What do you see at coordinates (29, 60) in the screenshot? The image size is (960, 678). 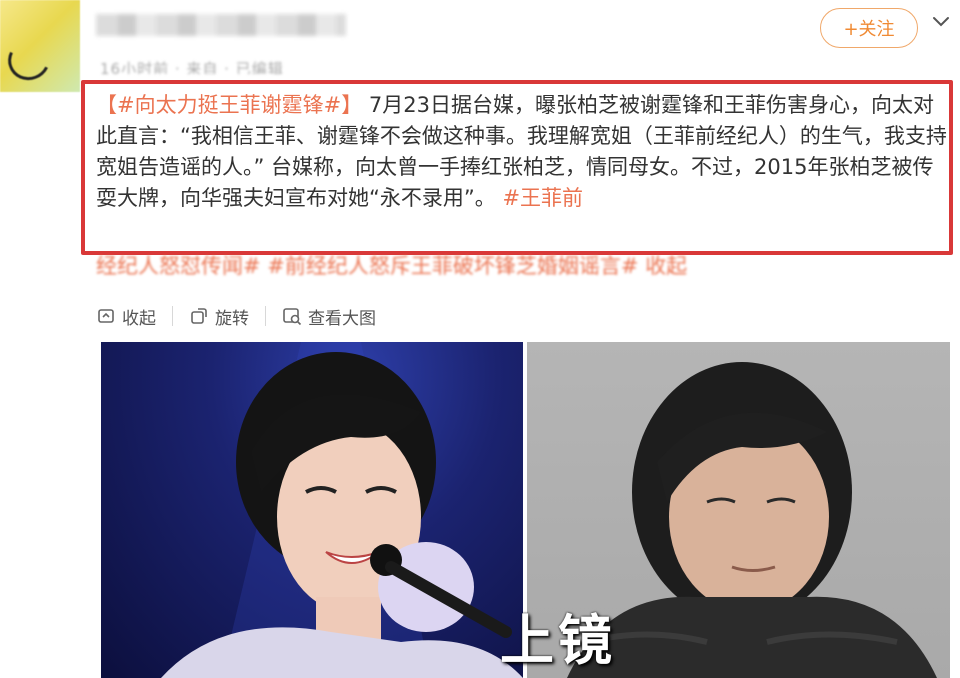 I see `avatar-face` at bounding box center [29, 60].